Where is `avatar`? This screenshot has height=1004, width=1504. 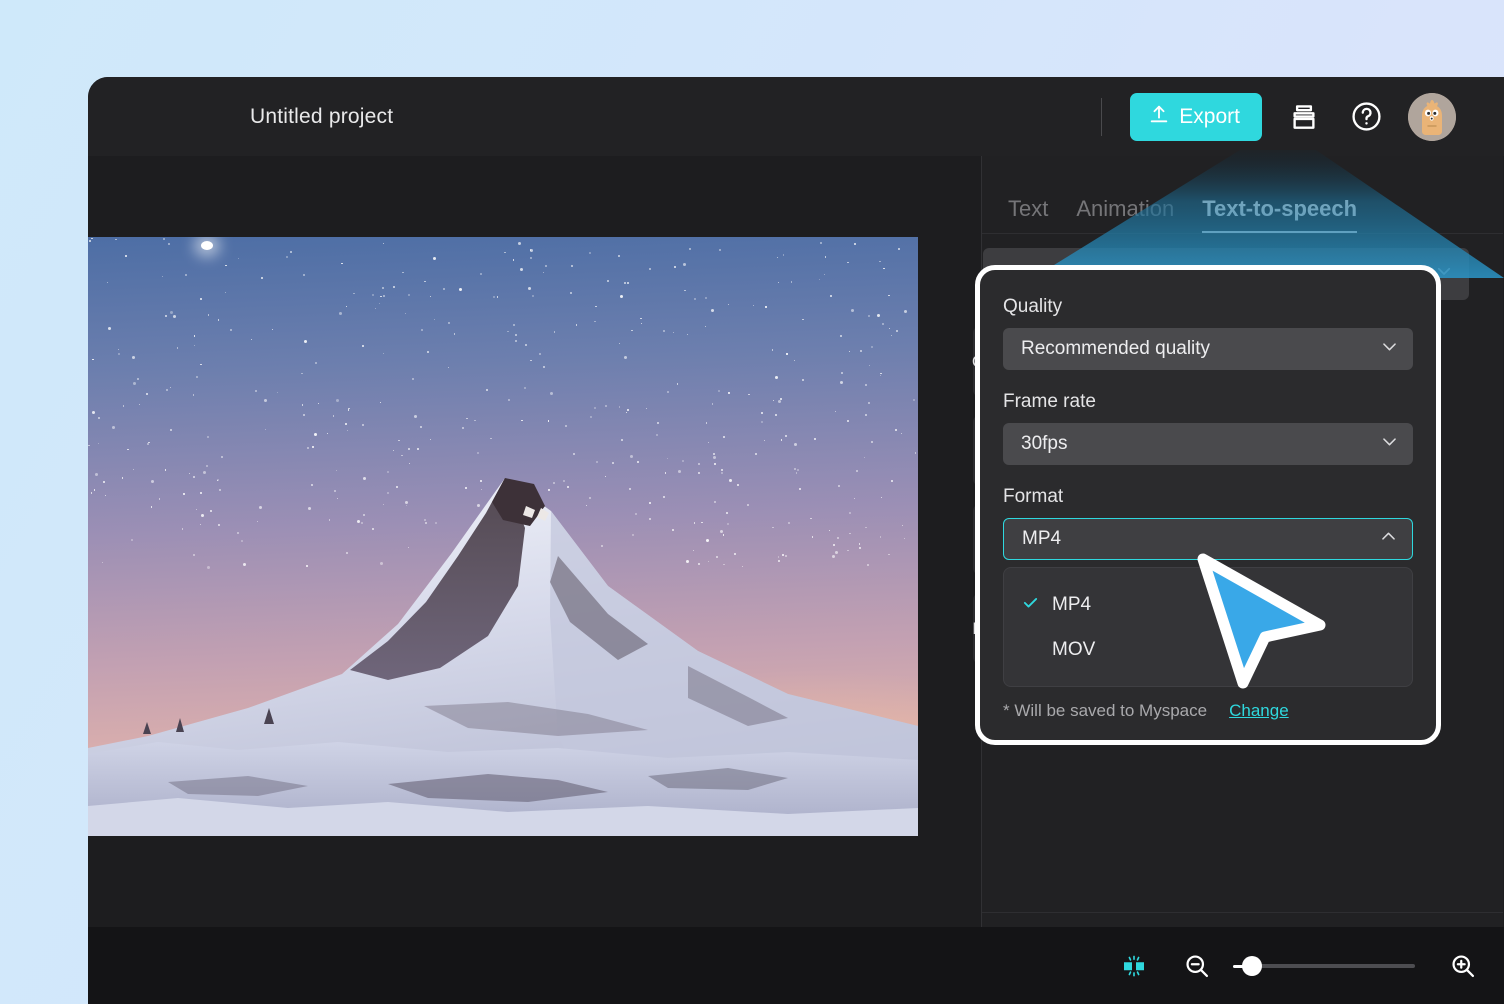 avatar is located at coordinates (1432, 116).